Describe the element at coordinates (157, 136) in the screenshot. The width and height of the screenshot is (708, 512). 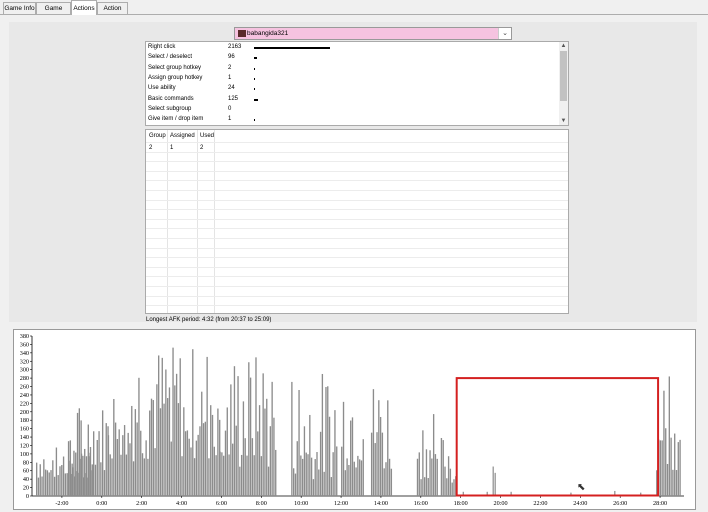
I see `column-header-group: Group` at that location.